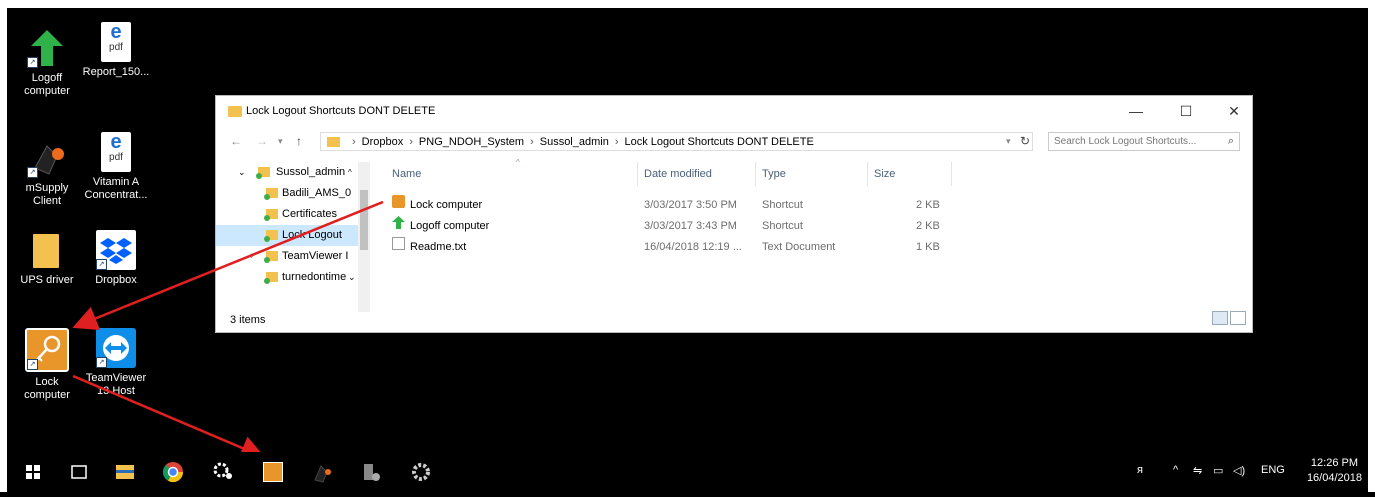  Describe the element at coordinates (398, 243) in the screenshot. I see `text-file-icon` at that location.